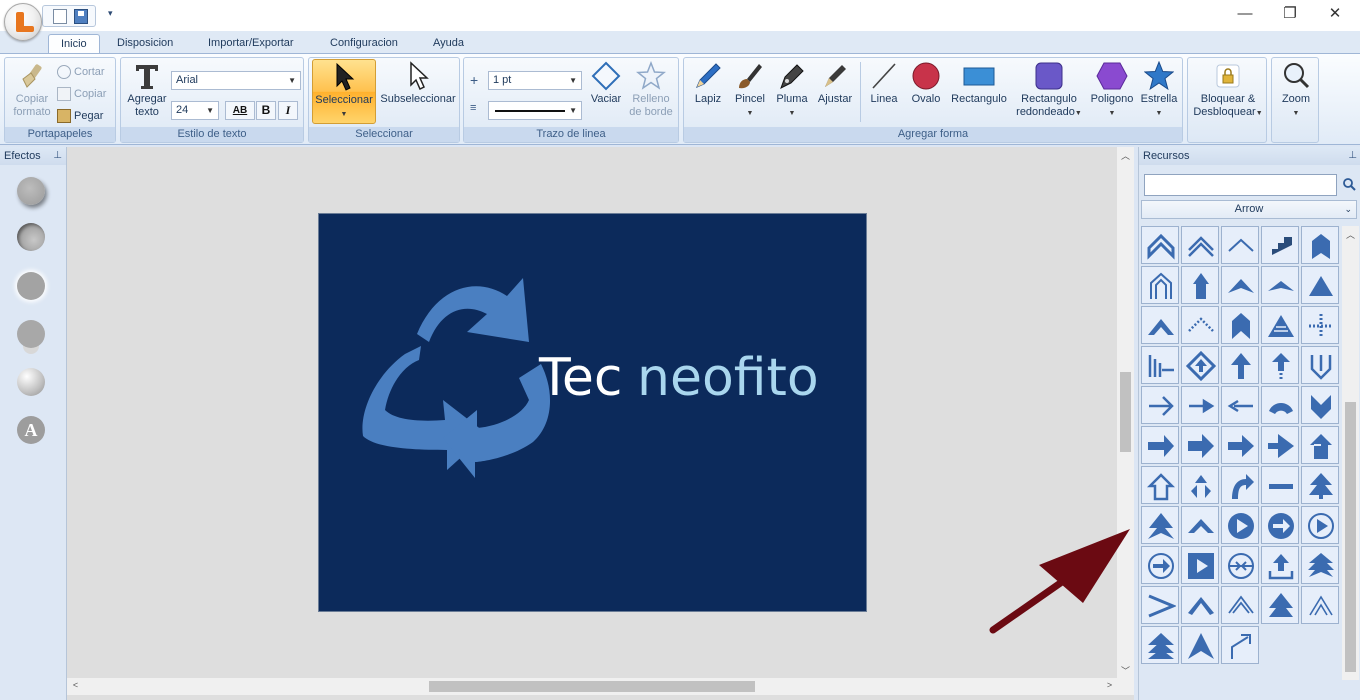 This screenshot has height=700, width=1360. What do you see at coordinates (1125, 412) in the screenshot?
I see `vertical-scroll-thumb` at bounding box center [1125, 412].